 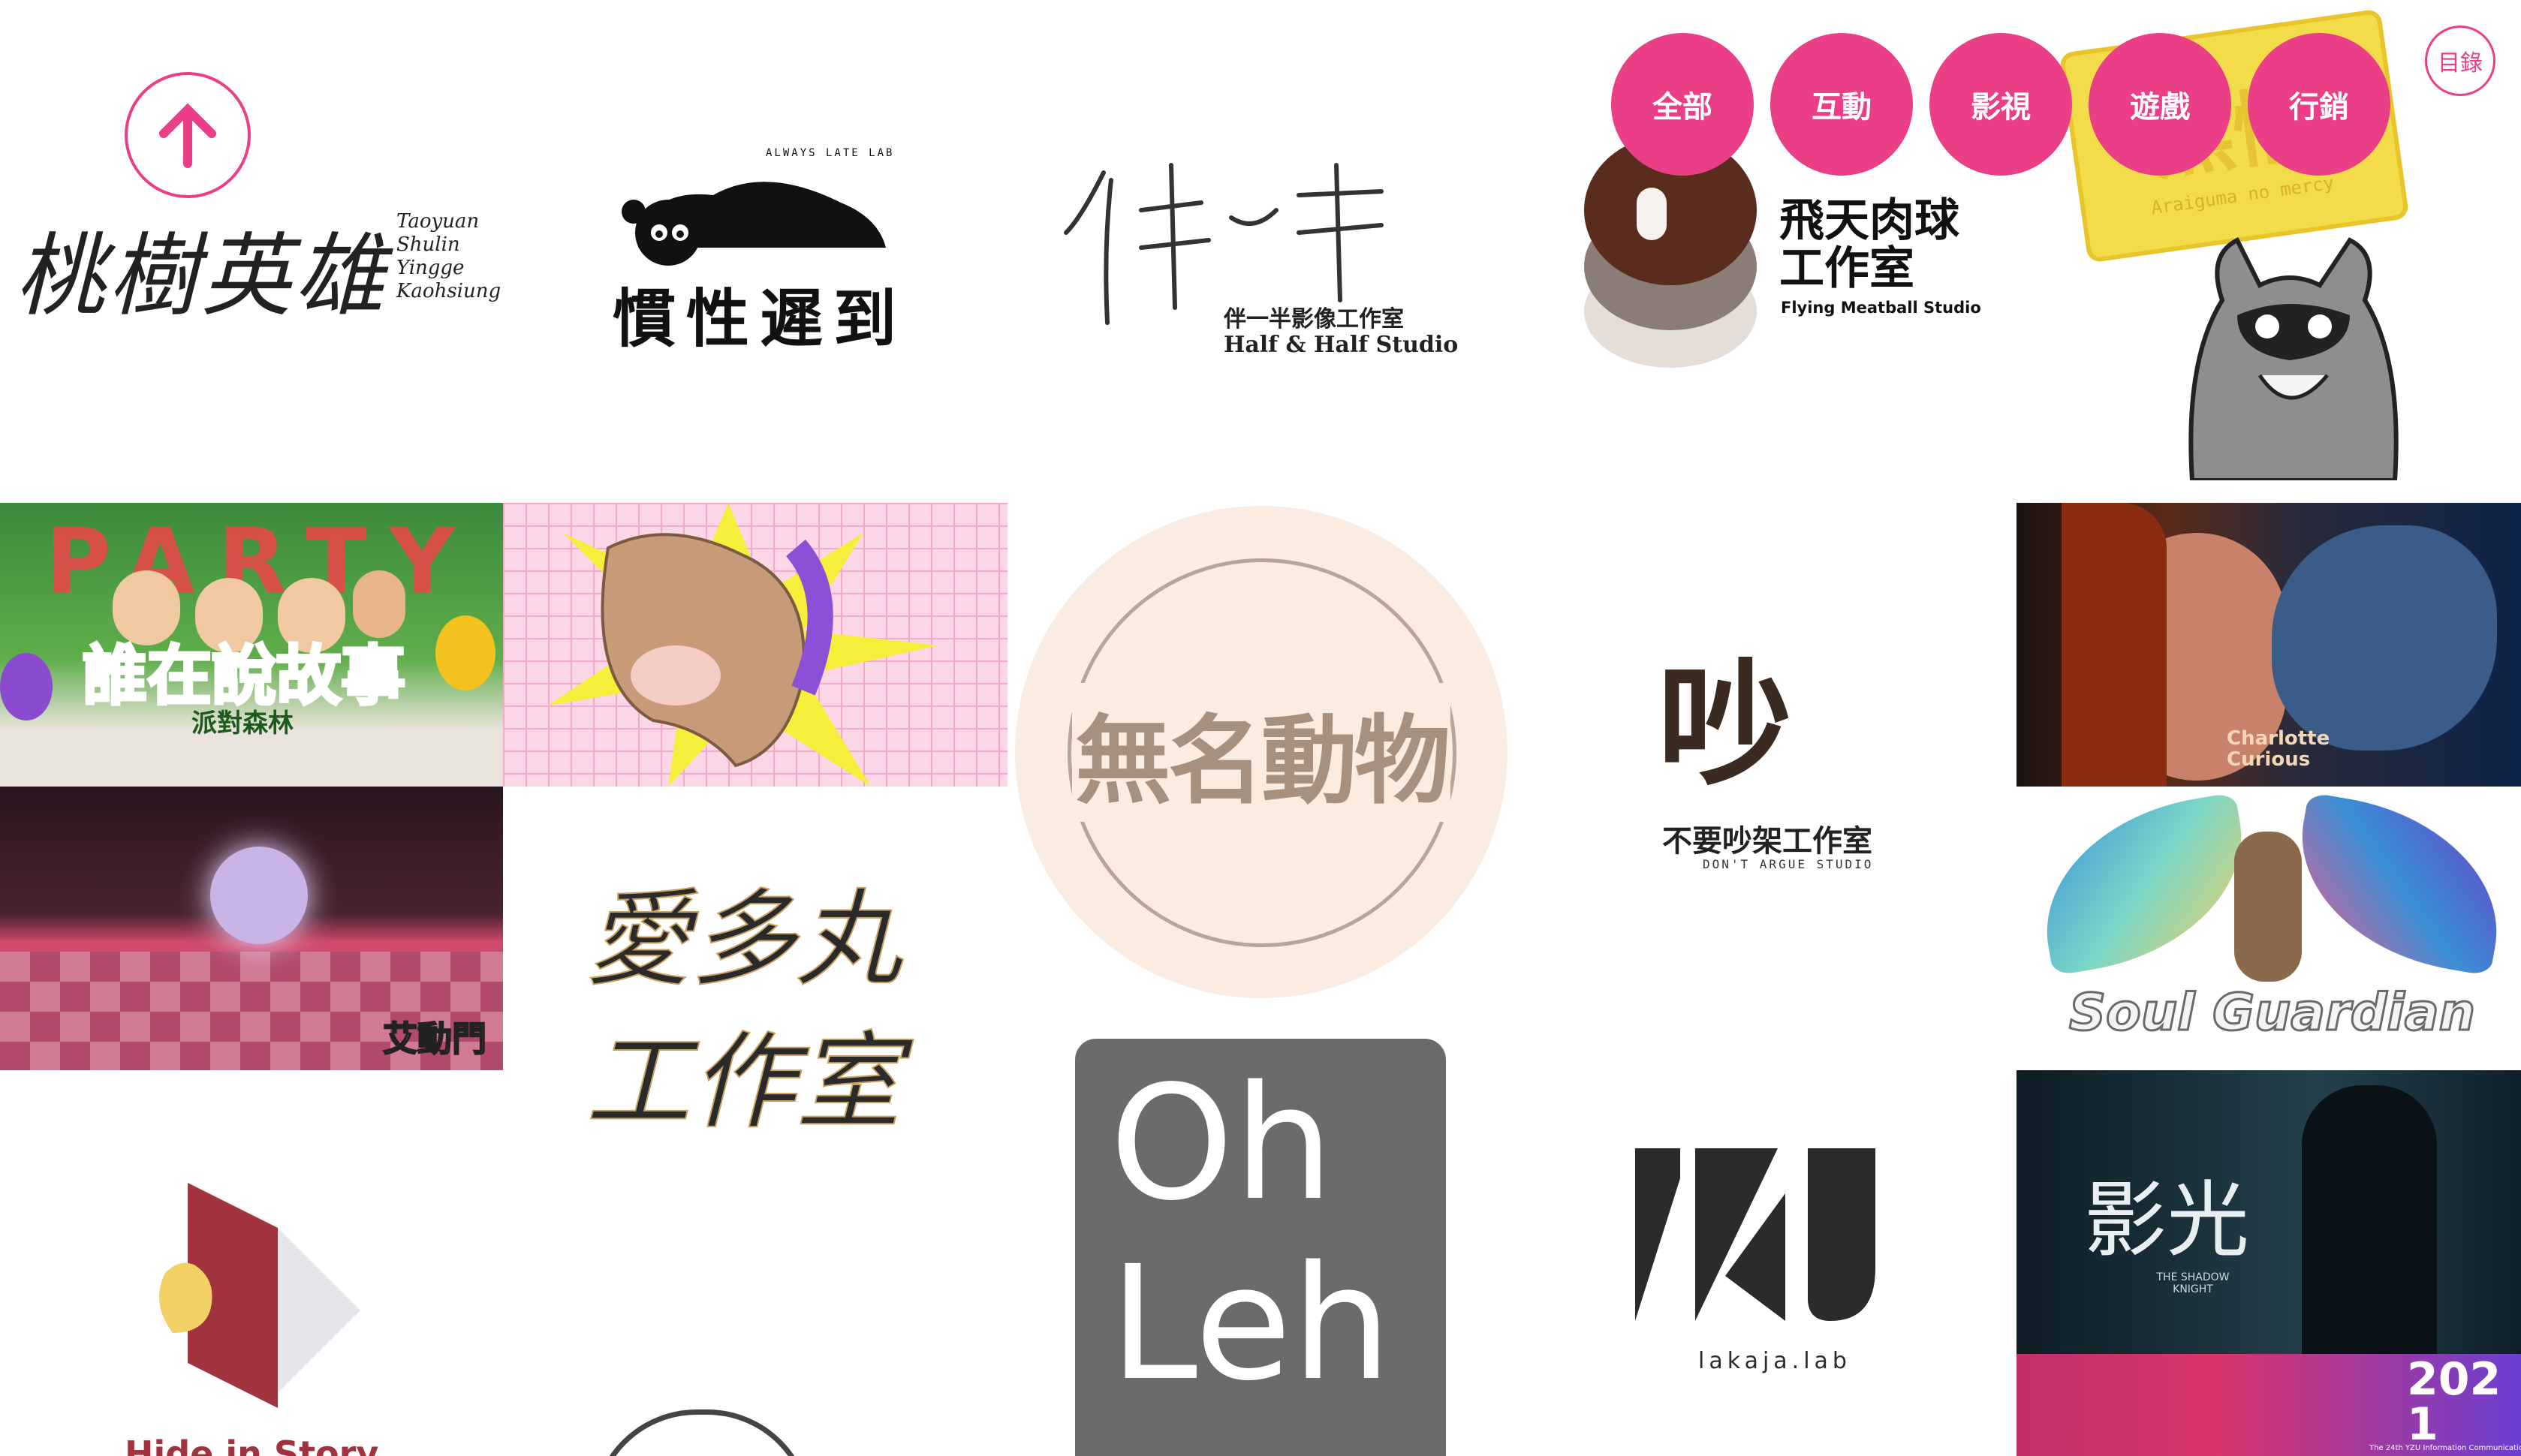 I want to click on project-title: 無名動物, so click(x=1260, y=752).